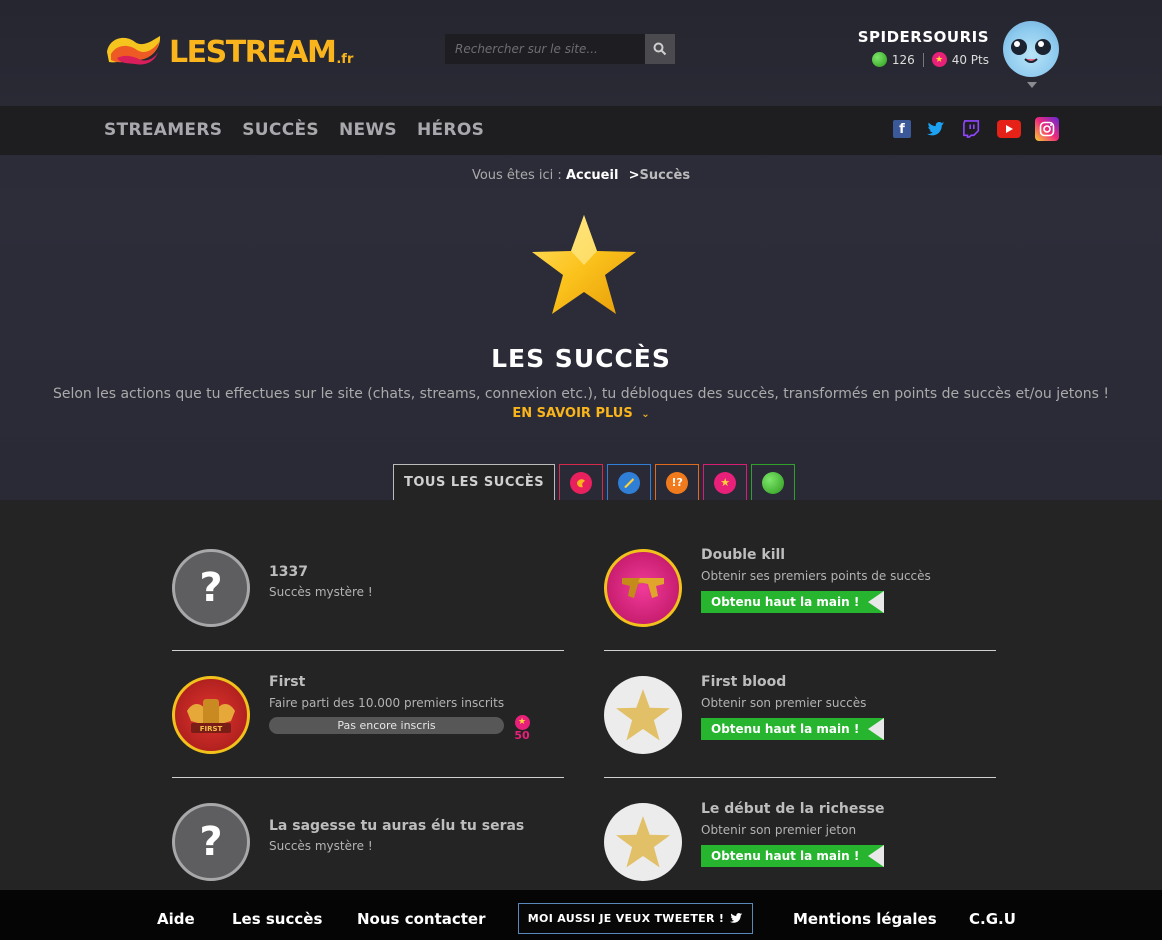 This screenshot has height=940, width=1162. I want to click on user-info: SPIDERSOURIS 126 ★ 40 Pts, so click(923, 47).